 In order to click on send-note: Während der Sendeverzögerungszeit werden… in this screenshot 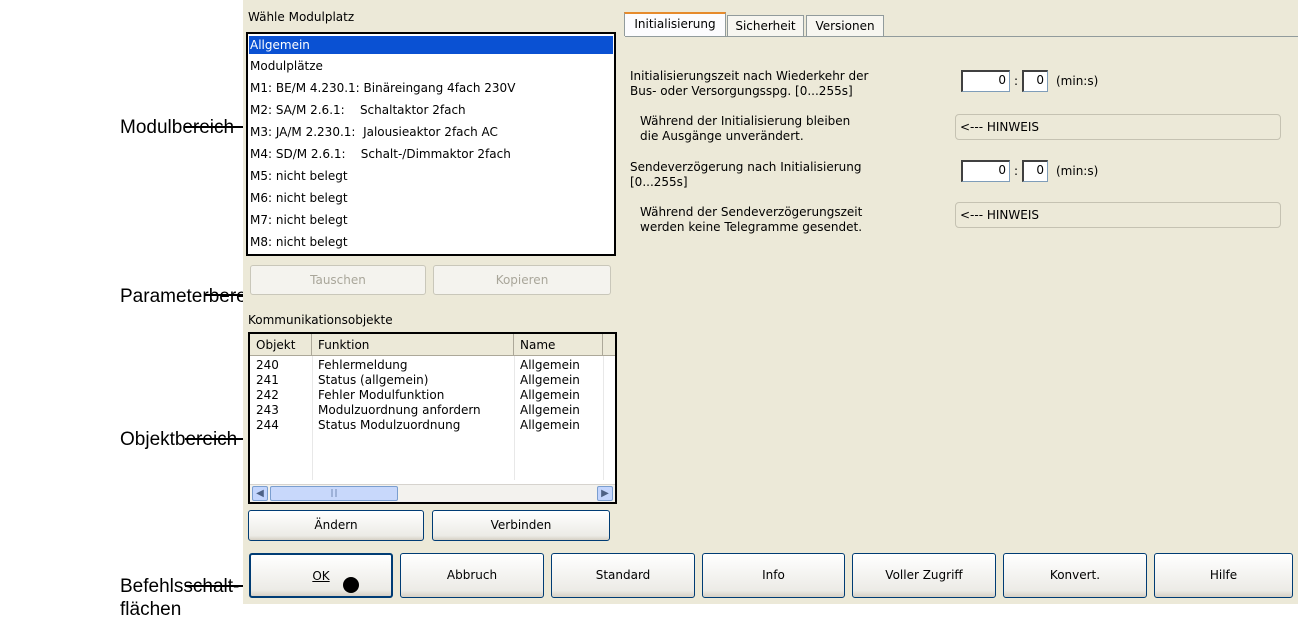, I will do `click(751, 220)`.